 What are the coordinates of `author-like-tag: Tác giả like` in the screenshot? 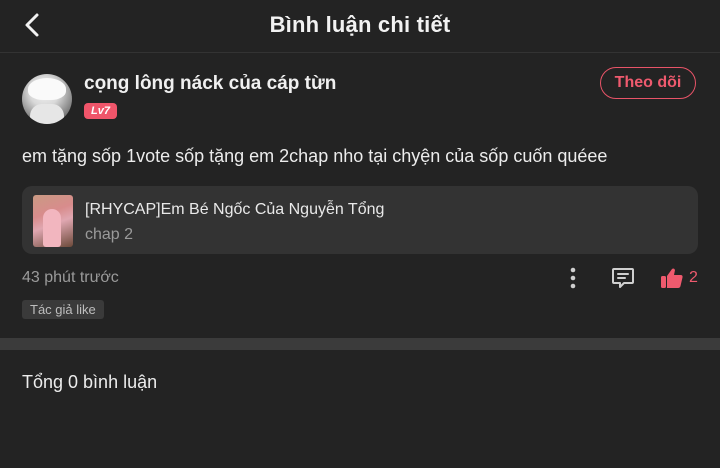 It's located at (63, 309).